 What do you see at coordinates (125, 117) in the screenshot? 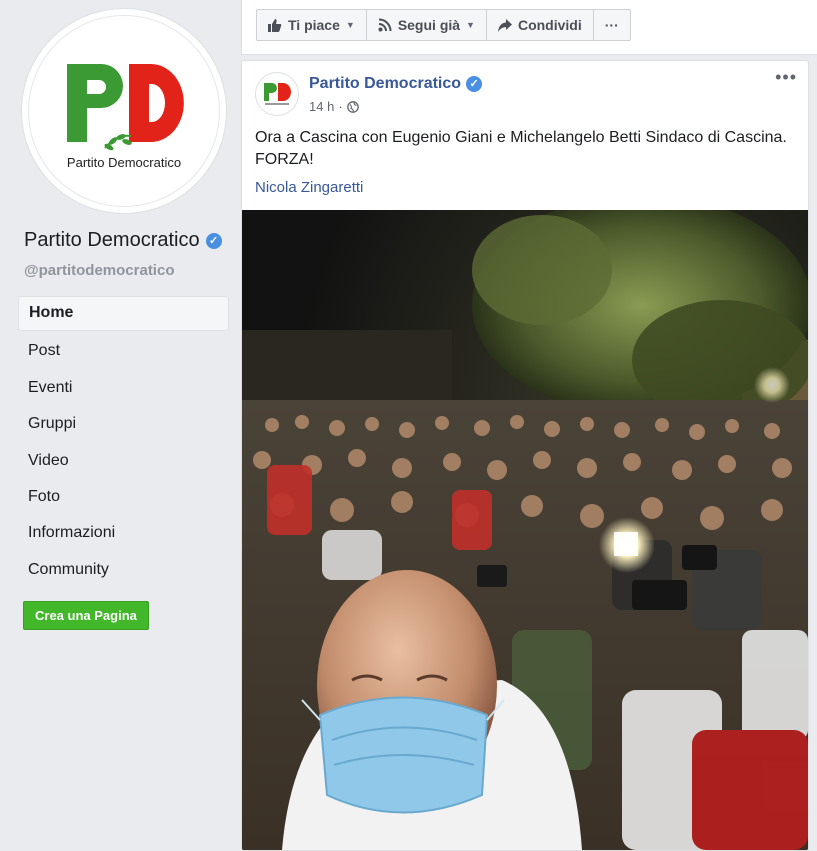
I see `pd-logo-graphic: Partito Democratico` at bounding box center [125, 117].